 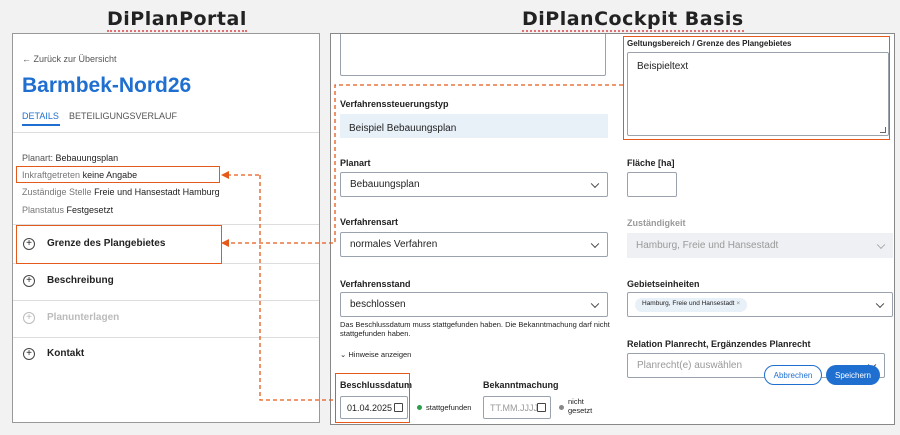 What do you see at coordinates (297, 288) in the screenshot?
I see `connector-beschlussdatum` at bounding box center [297, 288].